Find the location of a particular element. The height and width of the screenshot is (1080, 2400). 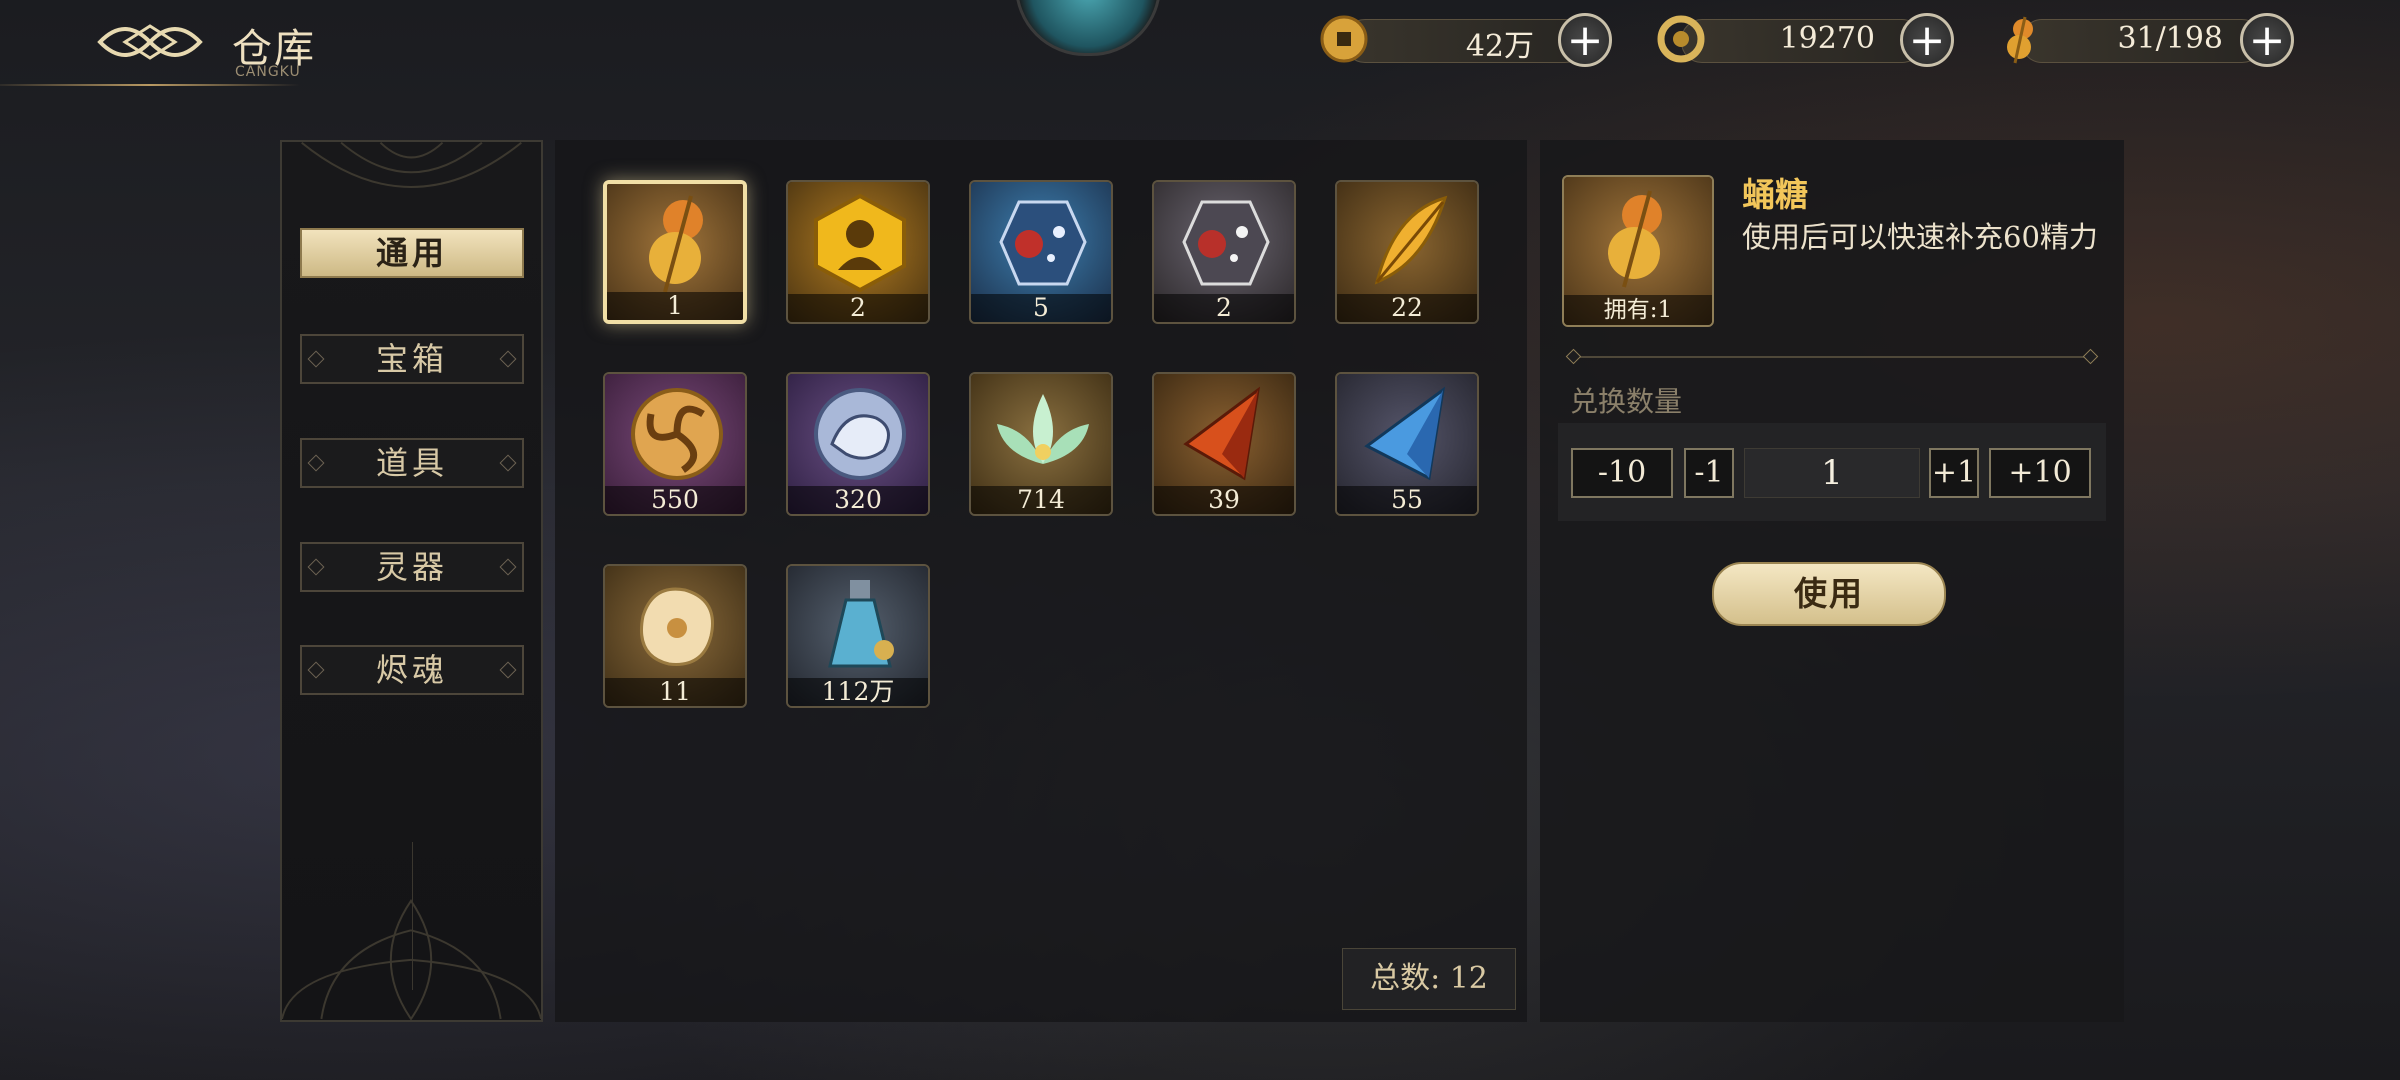

currency-value: 31/198 is located at coordinates (2170, 38).